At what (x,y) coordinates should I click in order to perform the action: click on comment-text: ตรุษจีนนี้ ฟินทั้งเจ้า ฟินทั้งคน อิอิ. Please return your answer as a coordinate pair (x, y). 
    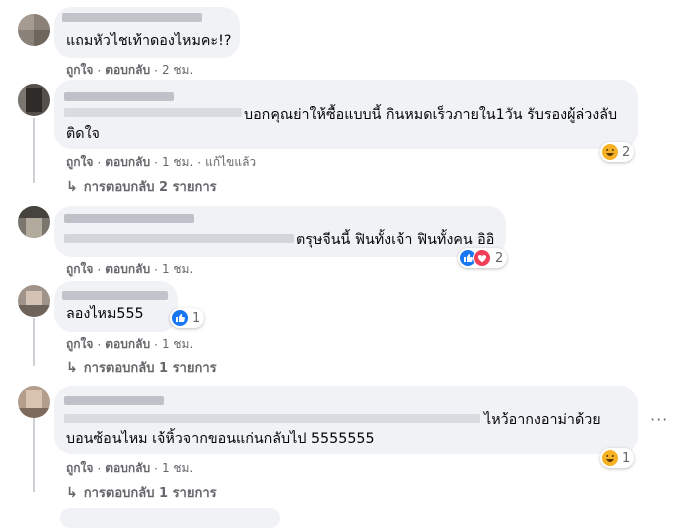
    Looking at the image, I should click on (395, 240).